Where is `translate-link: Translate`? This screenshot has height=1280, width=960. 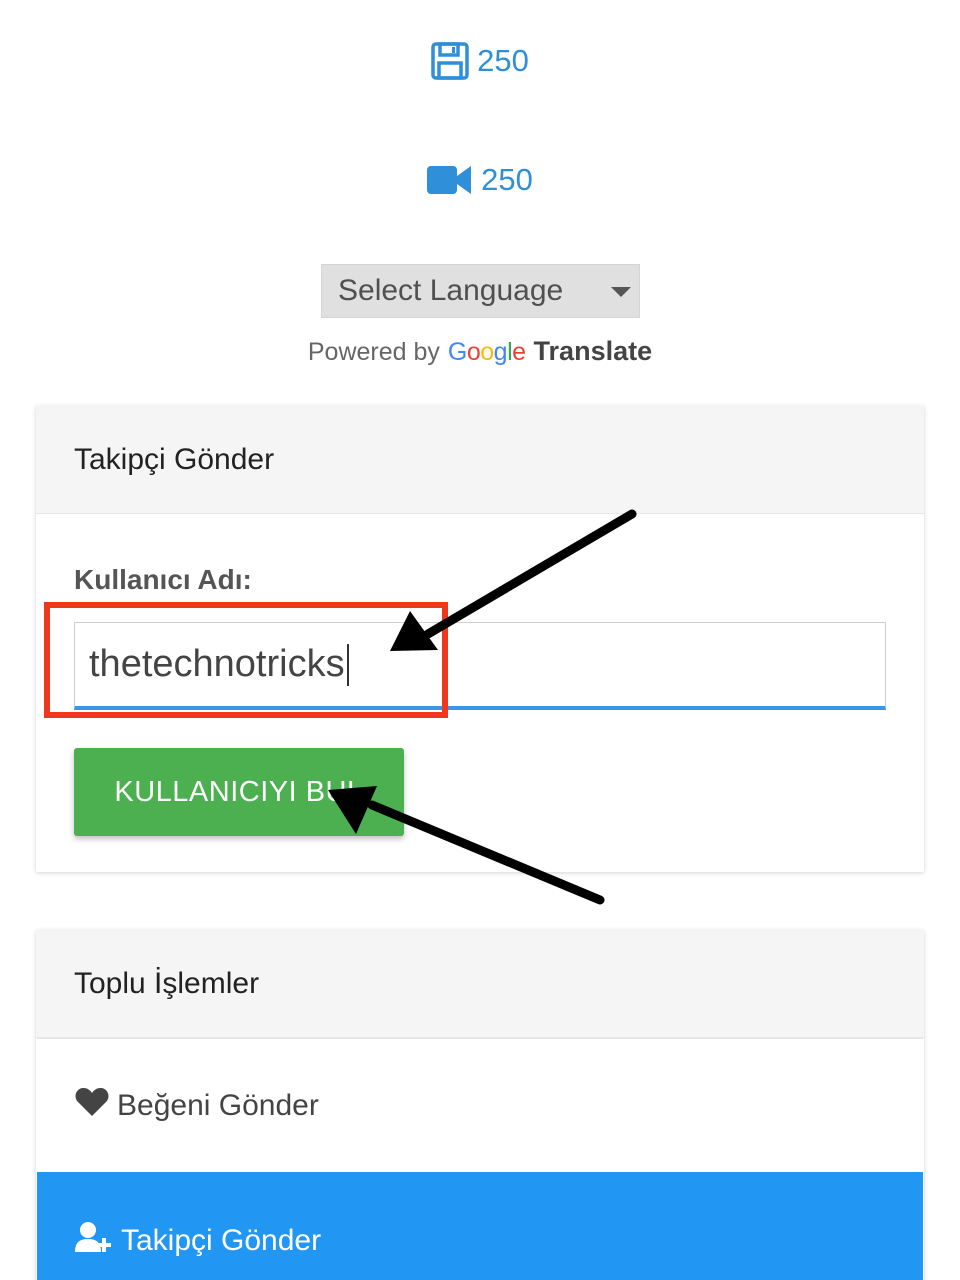 translate-link: Translate is located at coordinates (593, 351).